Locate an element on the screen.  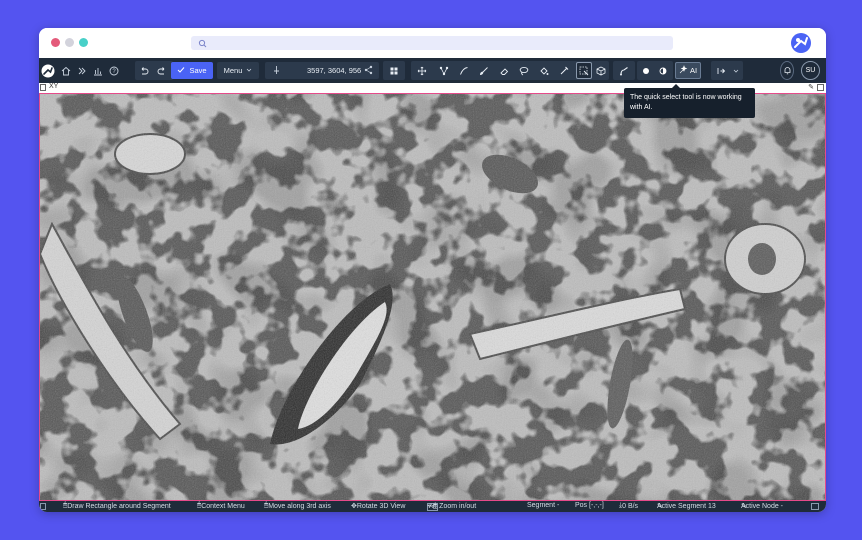
maximize-viewport-icon is located at coordinates (820, 87).